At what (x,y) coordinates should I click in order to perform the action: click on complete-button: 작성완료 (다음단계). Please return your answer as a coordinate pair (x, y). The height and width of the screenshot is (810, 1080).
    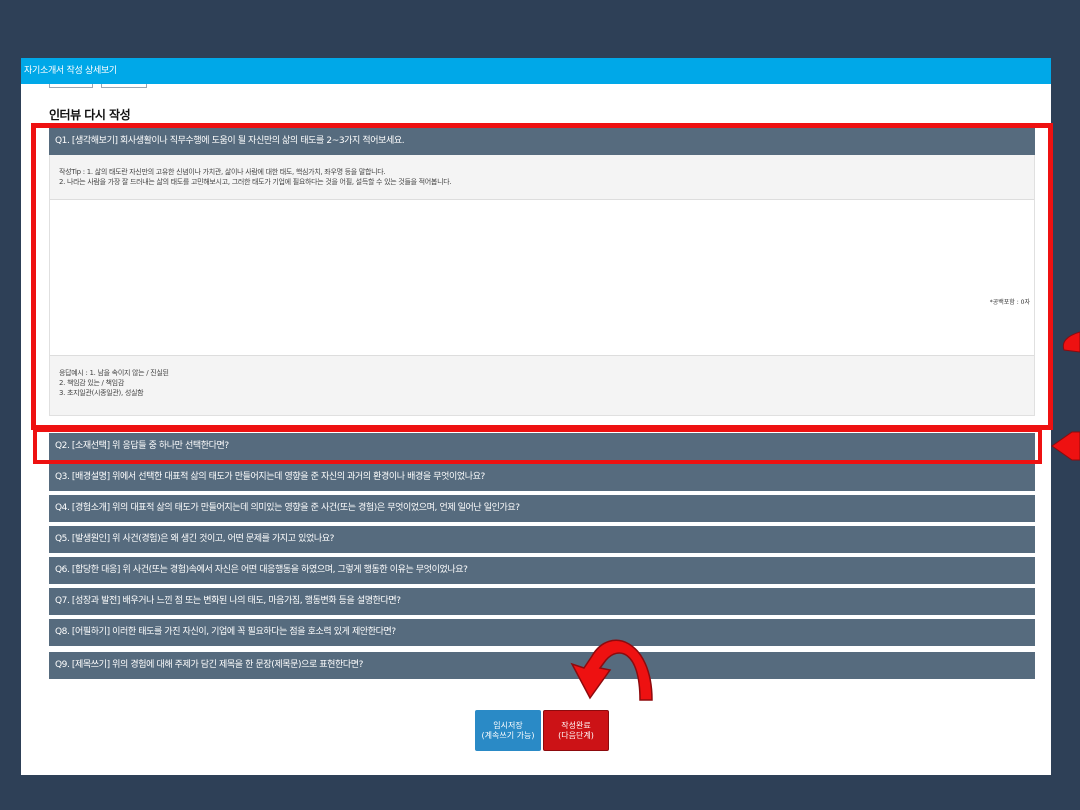
    Looking at the image, I should click on (576, 730).